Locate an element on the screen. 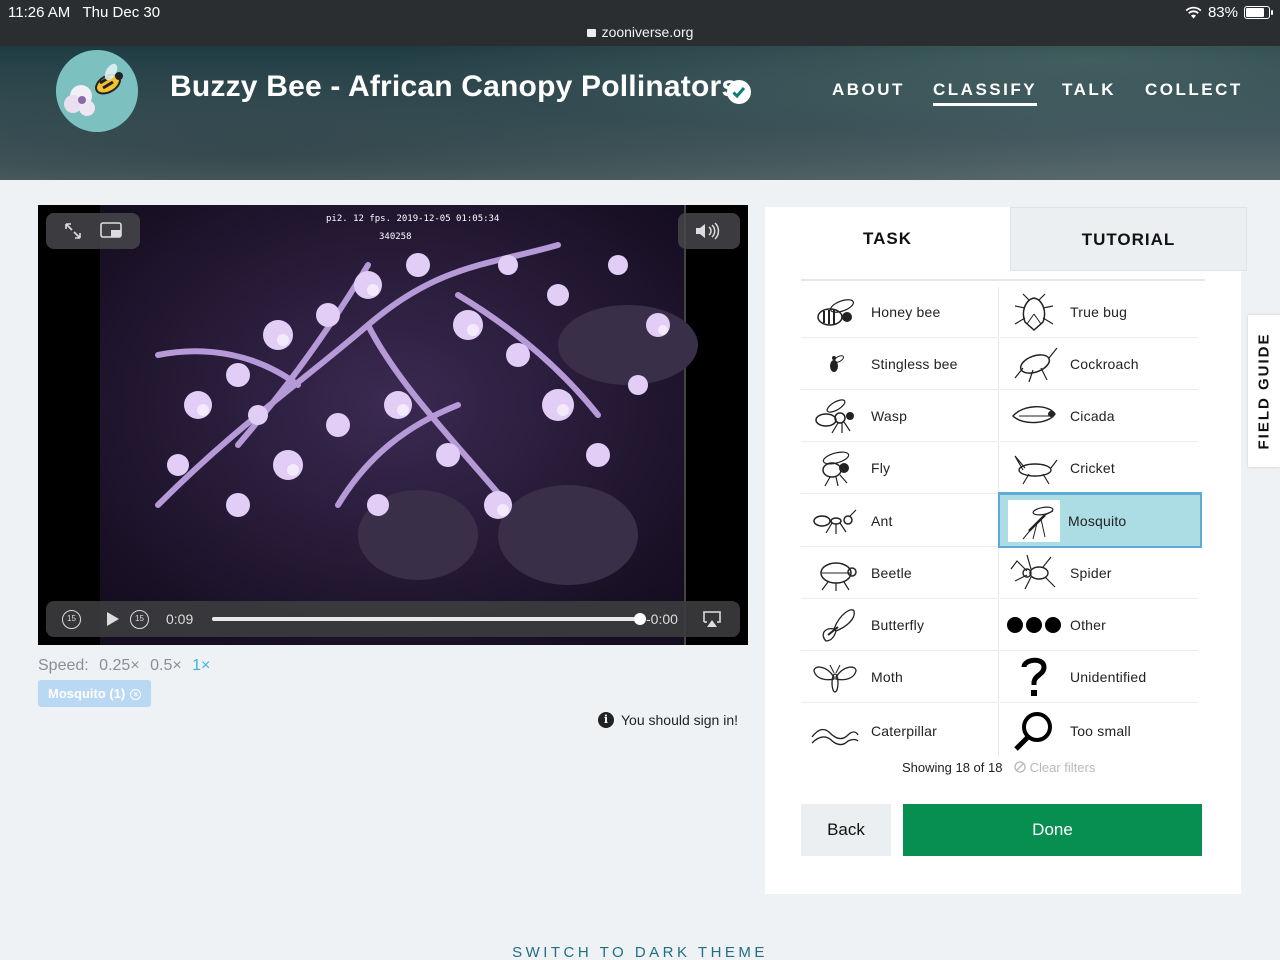 This screenshot has height=960, width=1280. dark-theme-toggle: SWITCH TO DARK THEME is located at coordinates (640, 952).